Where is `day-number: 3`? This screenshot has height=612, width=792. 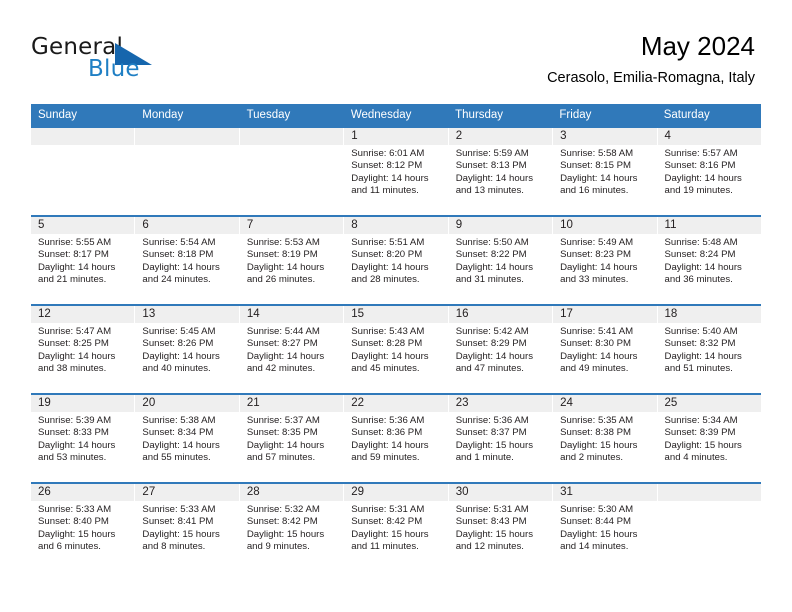 day-number: 3 is located at coordinates (605, 136).